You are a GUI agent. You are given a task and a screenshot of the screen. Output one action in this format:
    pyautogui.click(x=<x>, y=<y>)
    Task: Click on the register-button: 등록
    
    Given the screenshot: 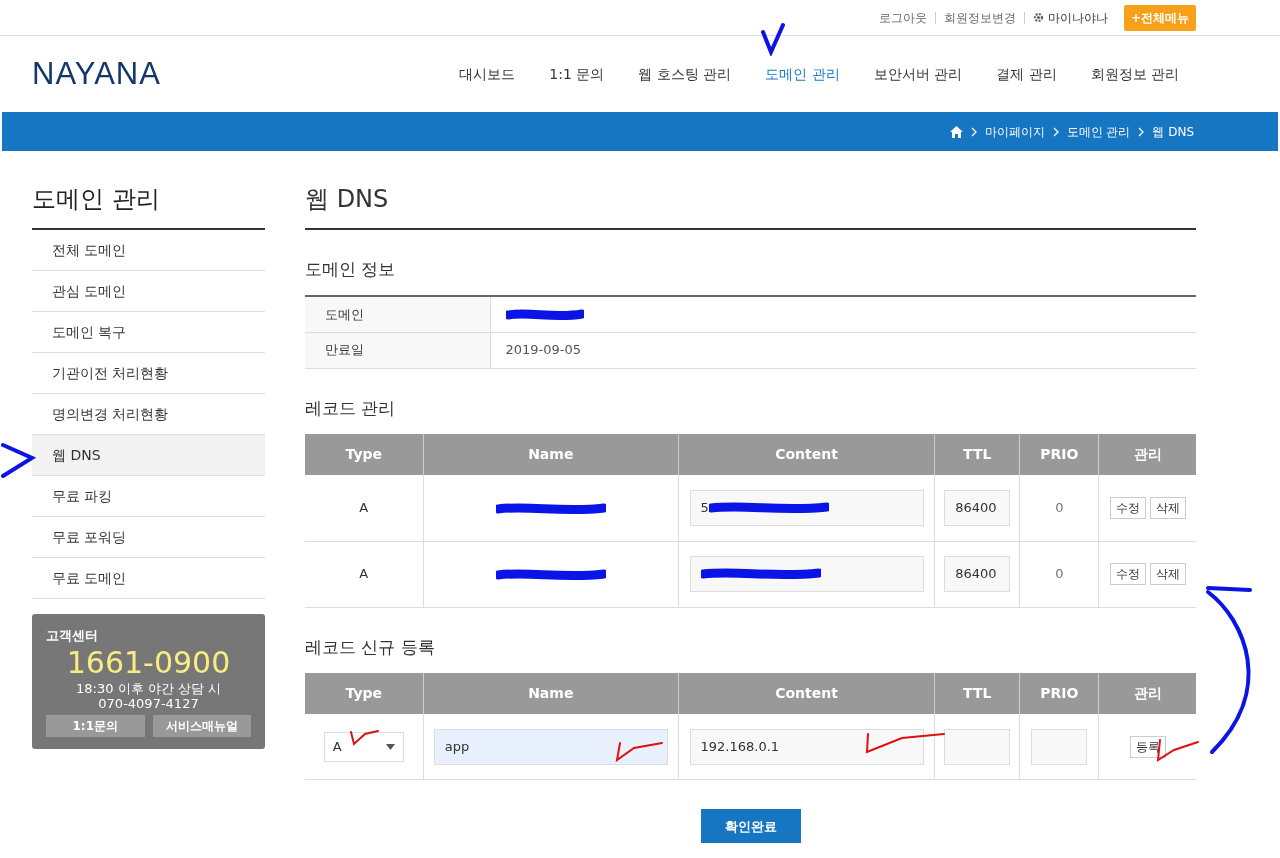 What is the action you would take?
    pyautogui.click(x=1147, y=746)
    